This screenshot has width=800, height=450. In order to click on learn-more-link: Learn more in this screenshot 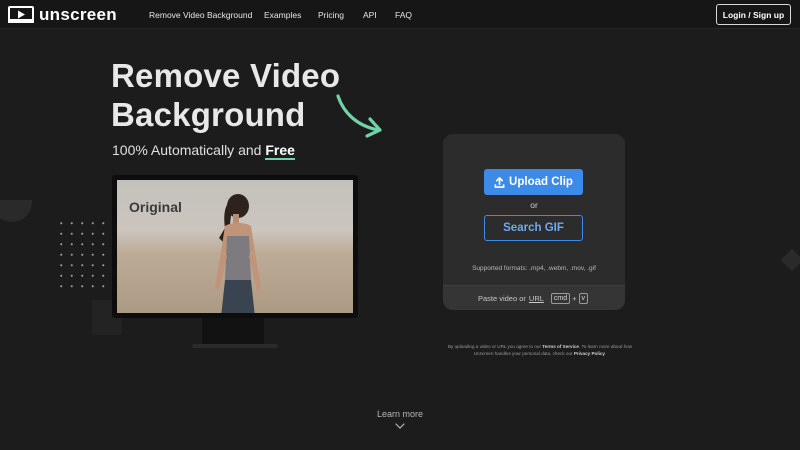, I will do `click(400, 414)`.